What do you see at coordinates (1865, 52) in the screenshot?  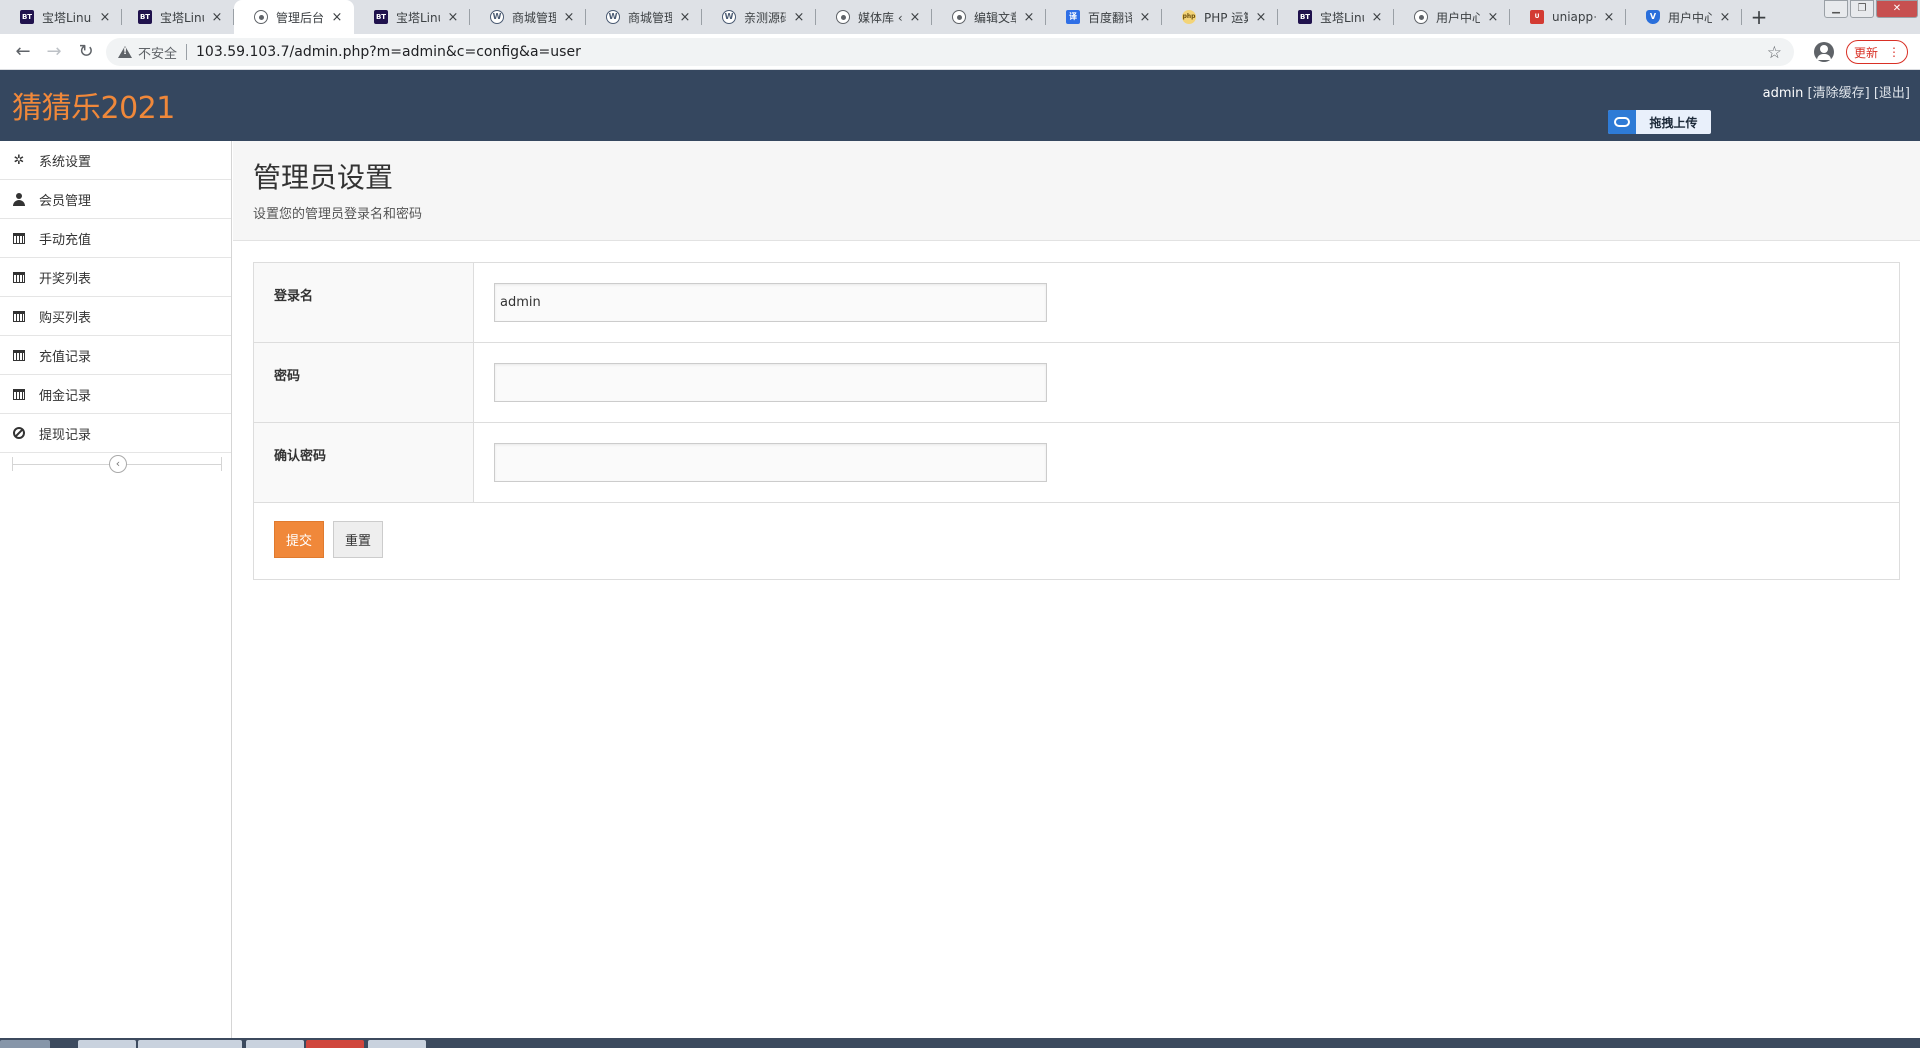 I see `update-label: 更新` at bounding box center [1865, 52].